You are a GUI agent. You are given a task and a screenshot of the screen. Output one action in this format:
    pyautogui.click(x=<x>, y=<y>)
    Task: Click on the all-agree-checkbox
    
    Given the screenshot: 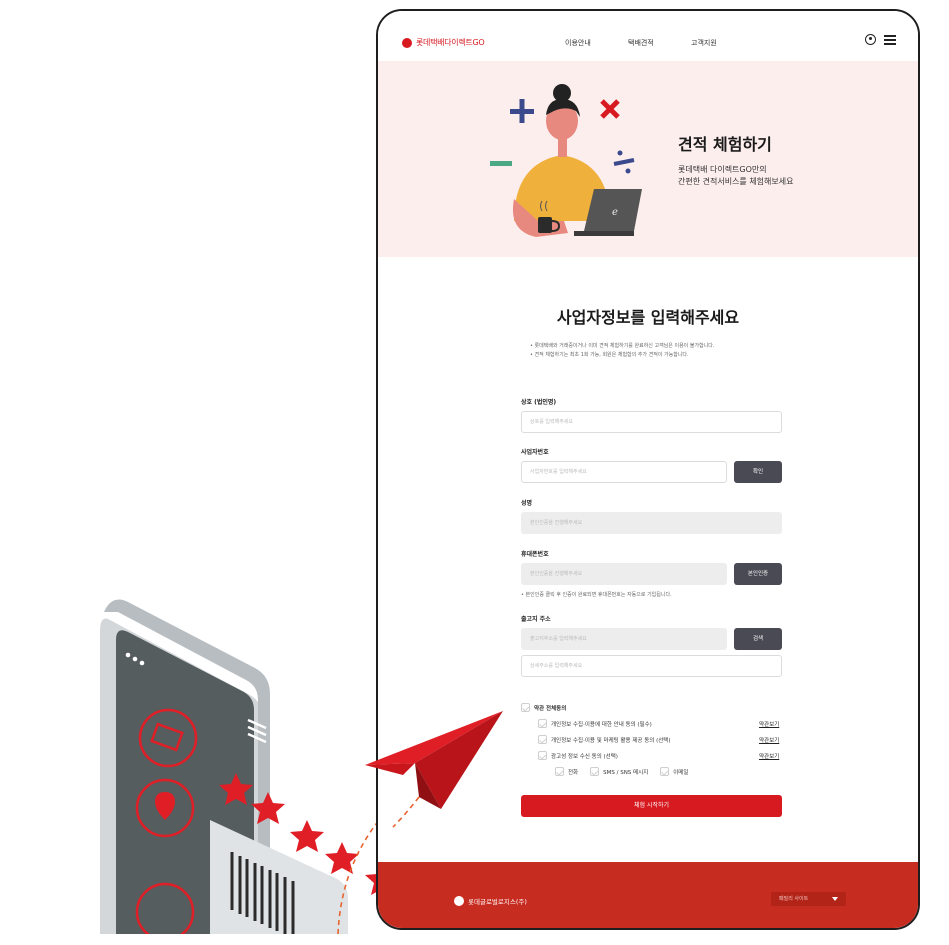 What is the action you would take?
    pyautogui.click(x=525, y=707)
    